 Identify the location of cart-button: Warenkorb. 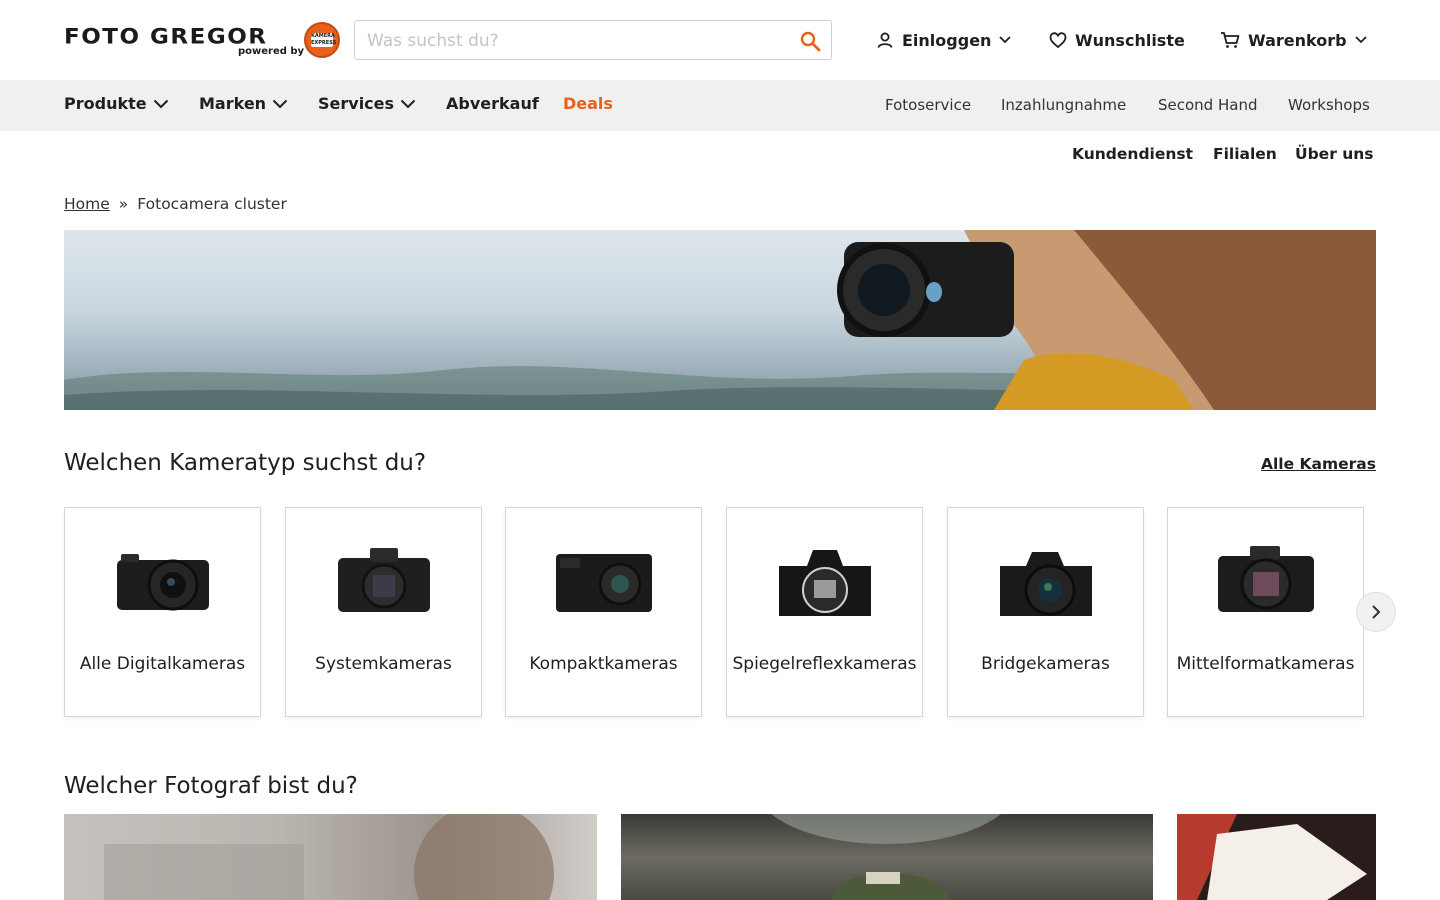
(1293, 40).